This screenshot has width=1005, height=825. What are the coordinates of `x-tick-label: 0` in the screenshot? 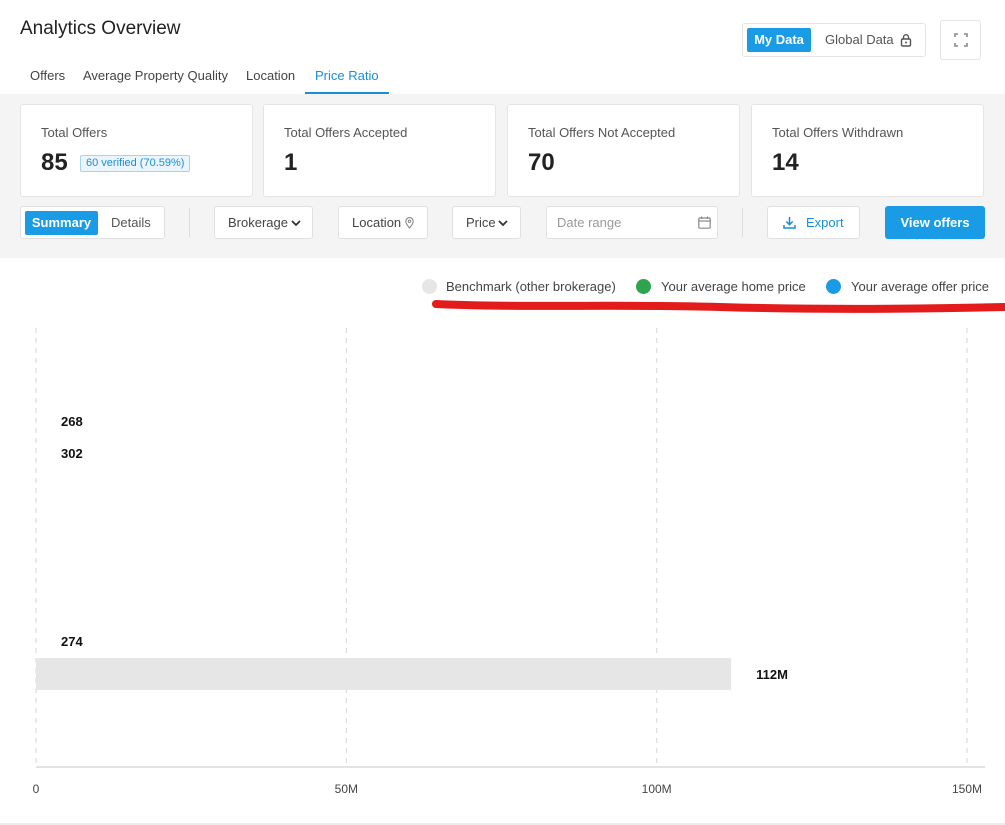 It's located at (36, 789).